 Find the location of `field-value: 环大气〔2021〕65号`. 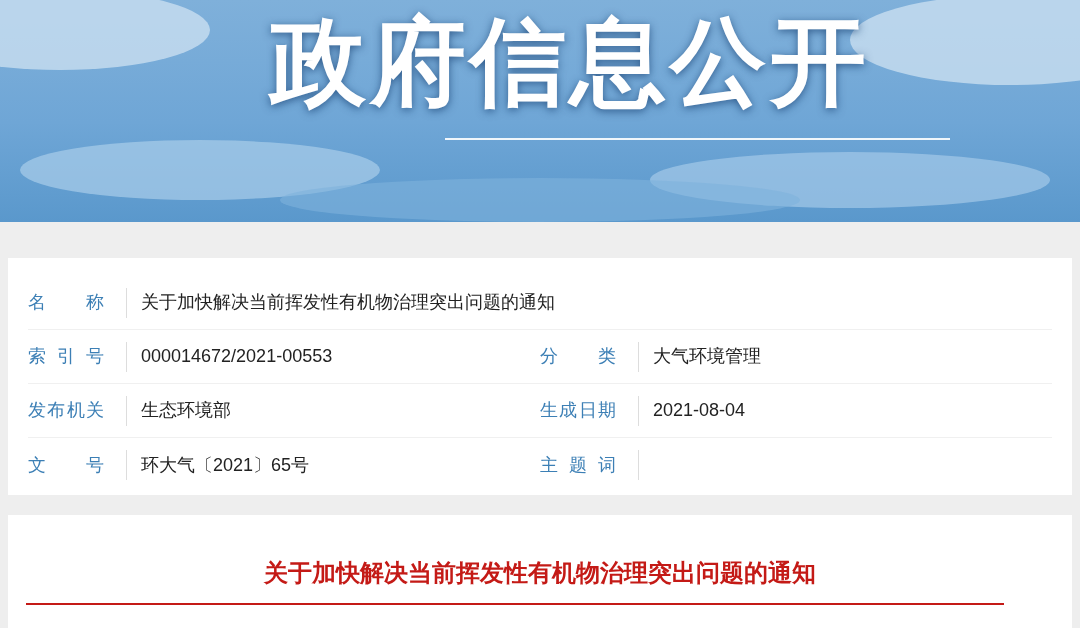

field-value: 环大气〔2021〕65号 is located at coordinates (225, 465).